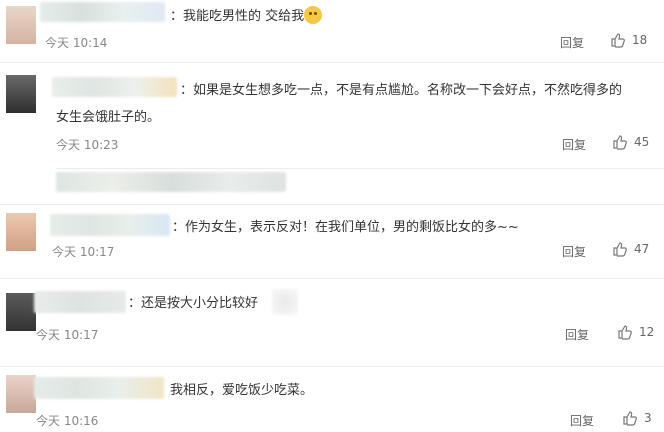 The height and width of the screenshot is (432, 664). Describe the element at coordinates (642, 249) in the screenshot. I see `like-count: 47` at that location.